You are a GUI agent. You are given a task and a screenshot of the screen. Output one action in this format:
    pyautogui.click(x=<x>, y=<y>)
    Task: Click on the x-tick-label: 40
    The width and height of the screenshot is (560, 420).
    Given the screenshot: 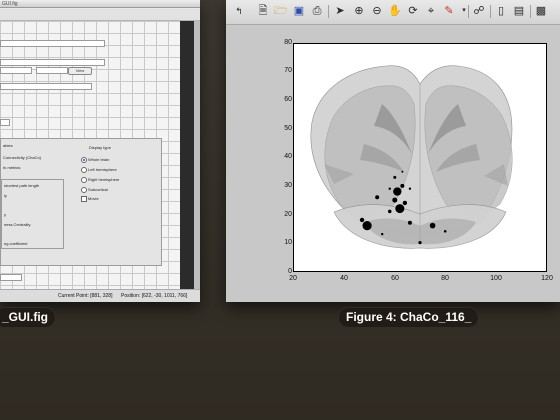 What is the action you would take?
    pyautogui.click(x=344, y=278)
    